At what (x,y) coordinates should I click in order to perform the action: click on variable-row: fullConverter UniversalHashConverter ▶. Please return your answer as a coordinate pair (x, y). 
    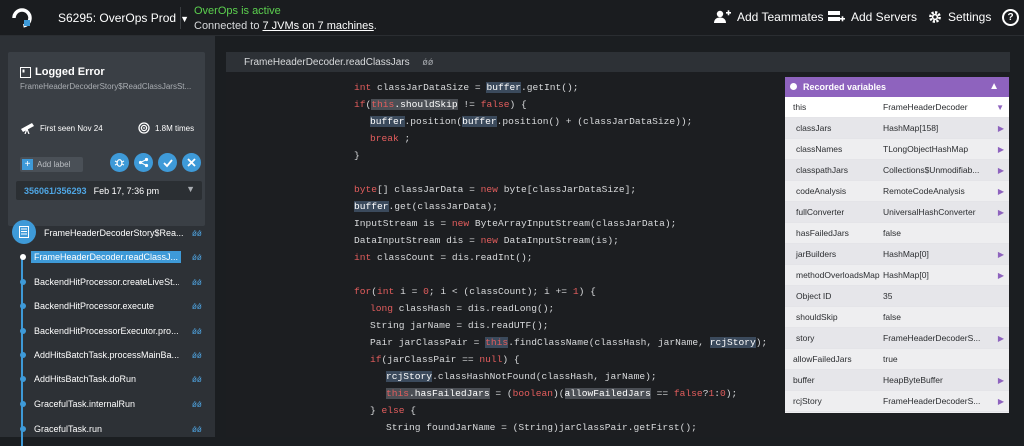
    Looking at the image, I should click on (897, 212).